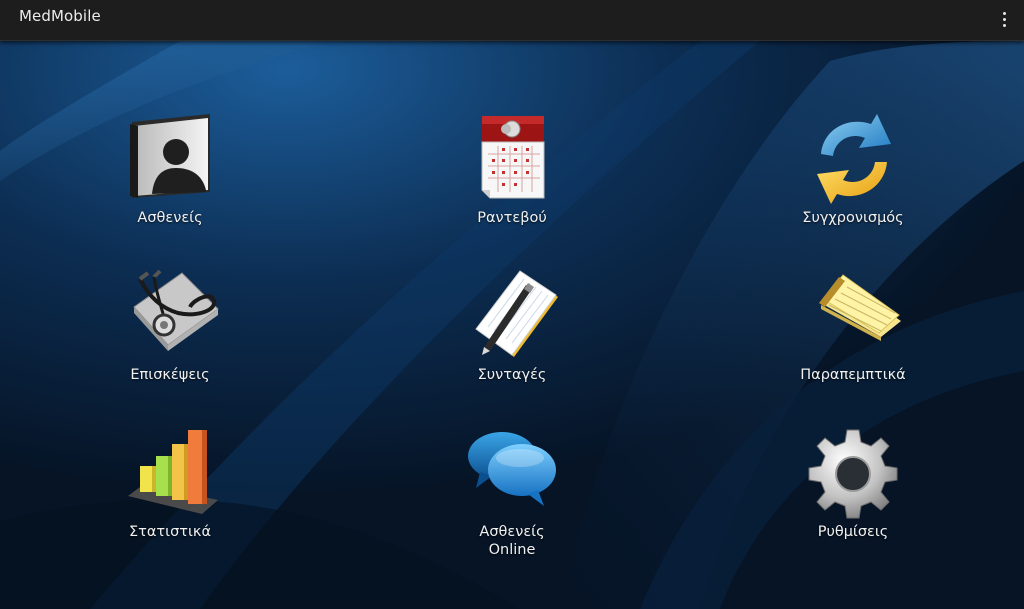 This screenshot has height=609, width=1024. What do you see at coordinates (1004, 19) in the screenshot?
I see `more-vert-icon` at bounding box center [1004, 19].